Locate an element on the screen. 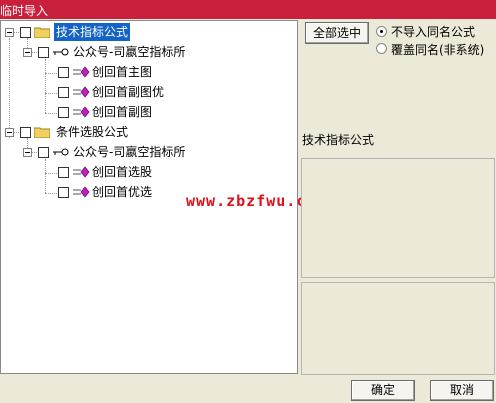 Image resolution: width=496 pixels, height=403 pixels. tree-item: 创回首副图 is located at coordinates (150, 112).